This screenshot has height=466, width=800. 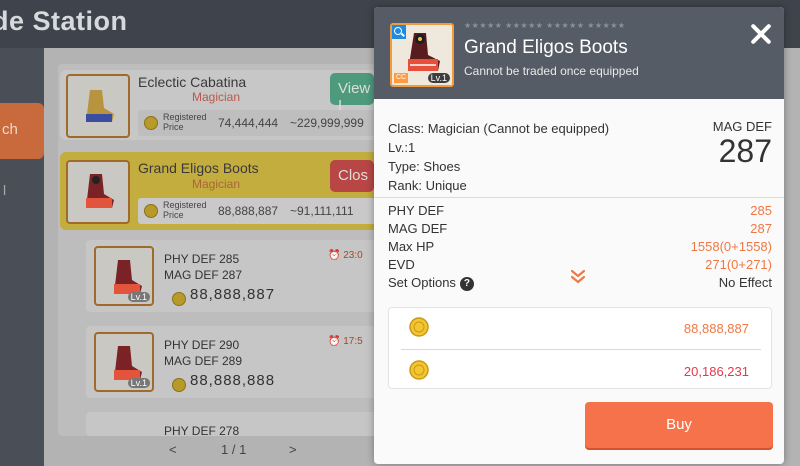 What do you see at coordinates (202, 259) in the screenshot?
I see `sub-listing-stat: PHY DEF 285` at bounding box center [202, 259].